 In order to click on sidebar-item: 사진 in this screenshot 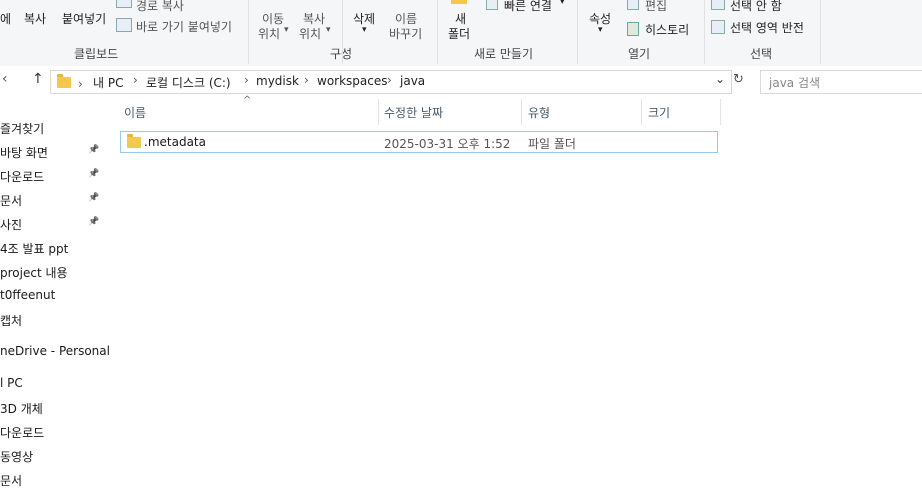, I will do `click(11, 224)`.